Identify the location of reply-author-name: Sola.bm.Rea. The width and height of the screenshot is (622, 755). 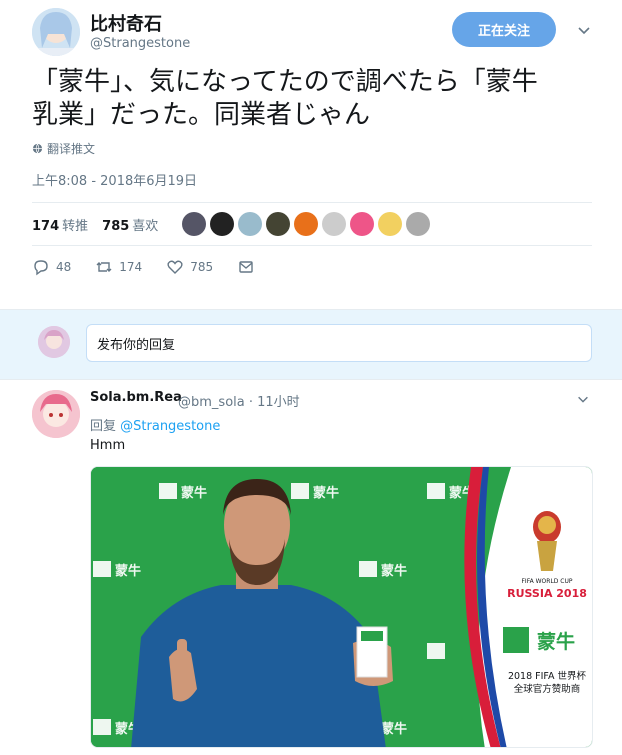
(136, 397).